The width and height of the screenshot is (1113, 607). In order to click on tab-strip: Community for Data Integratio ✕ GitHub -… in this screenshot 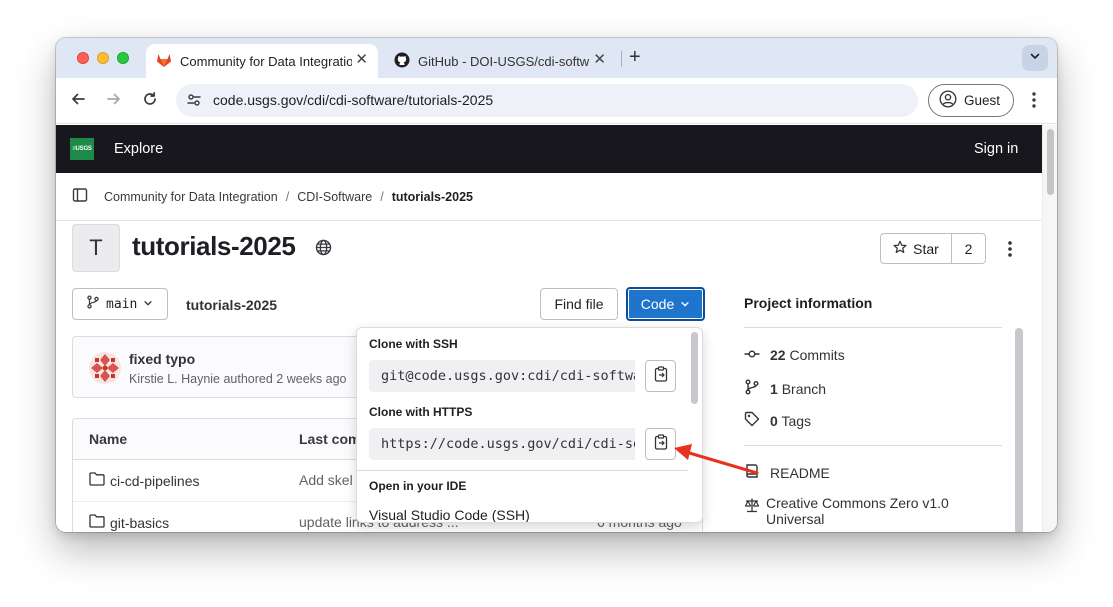, I will do `click(556, 58)`.